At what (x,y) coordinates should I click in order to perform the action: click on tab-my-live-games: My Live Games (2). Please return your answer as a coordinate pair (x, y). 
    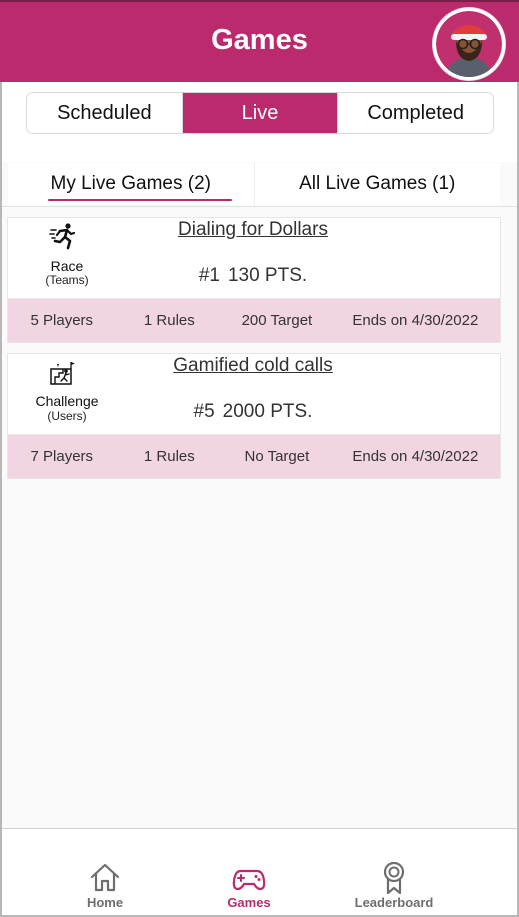
    Looking at the image, I should click on (131, 184).